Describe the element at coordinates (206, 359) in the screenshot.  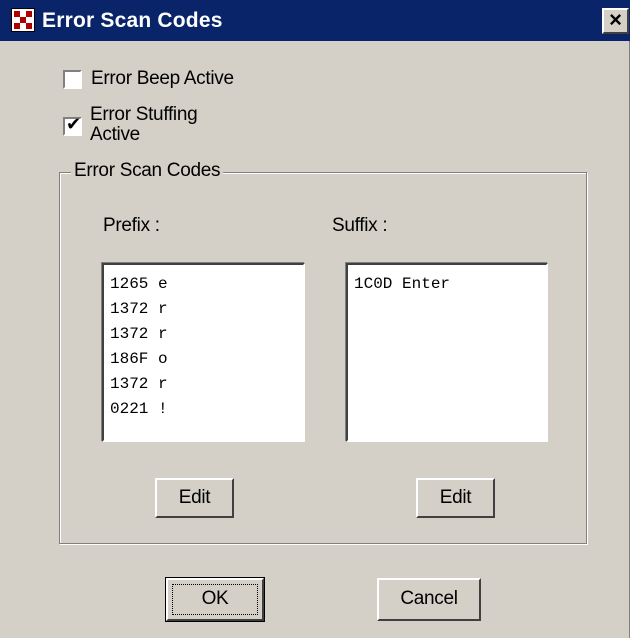
I see `list-item: 186F o` at that location.